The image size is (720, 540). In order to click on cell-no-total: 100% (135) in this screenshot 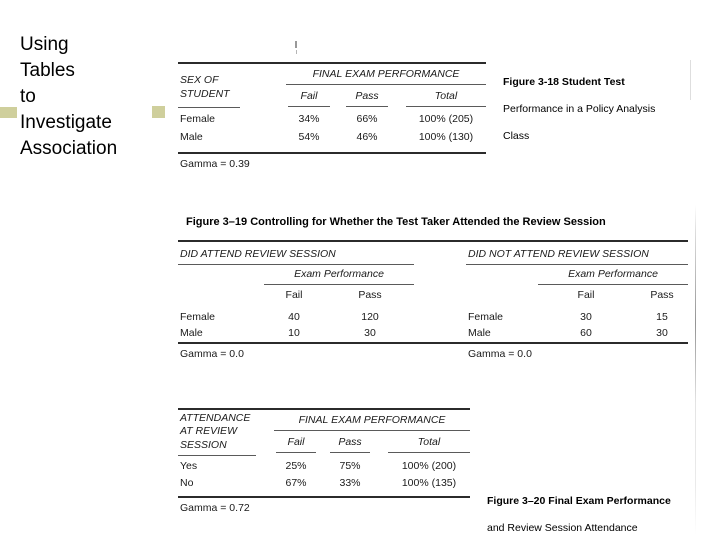, I will do `click(429, 483)`.